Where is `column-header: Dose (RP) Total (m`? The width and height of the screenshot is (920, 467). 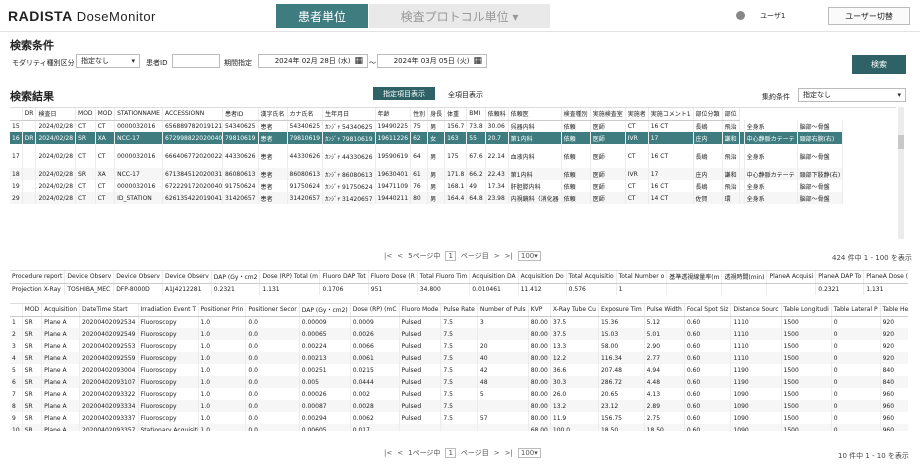 column-header: Dose (RP) Total (m is located at coordinates (290, 277).